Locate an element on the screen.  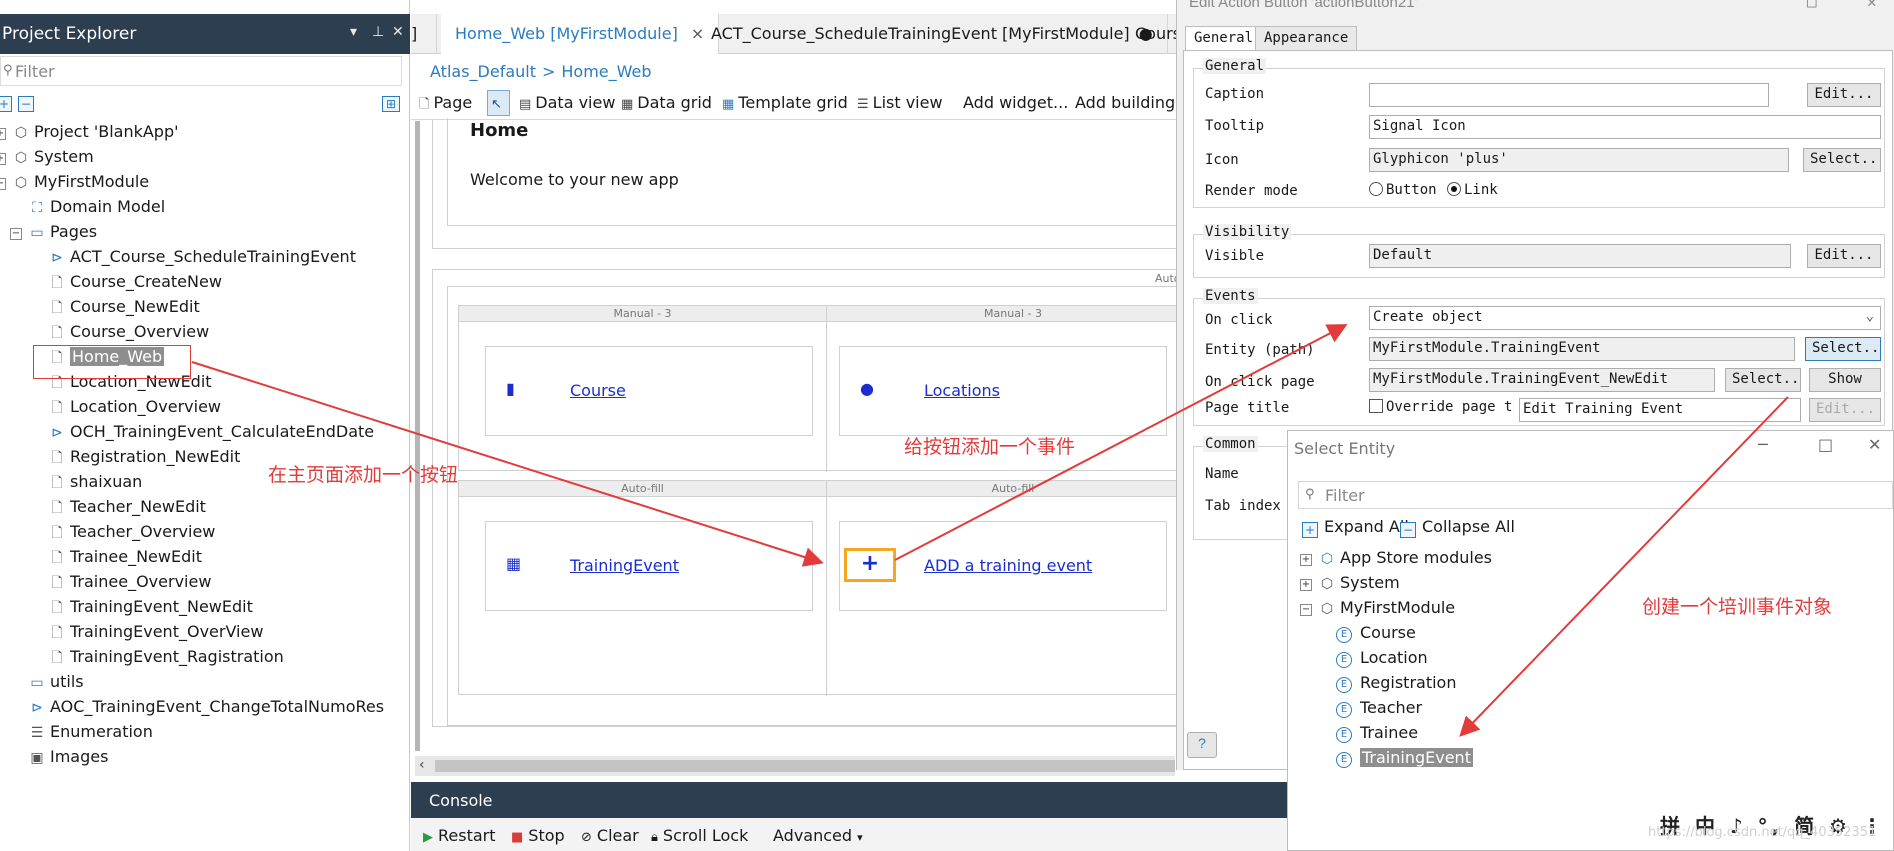
entity-item-location: E Location is located at coordinates (1382, 660).